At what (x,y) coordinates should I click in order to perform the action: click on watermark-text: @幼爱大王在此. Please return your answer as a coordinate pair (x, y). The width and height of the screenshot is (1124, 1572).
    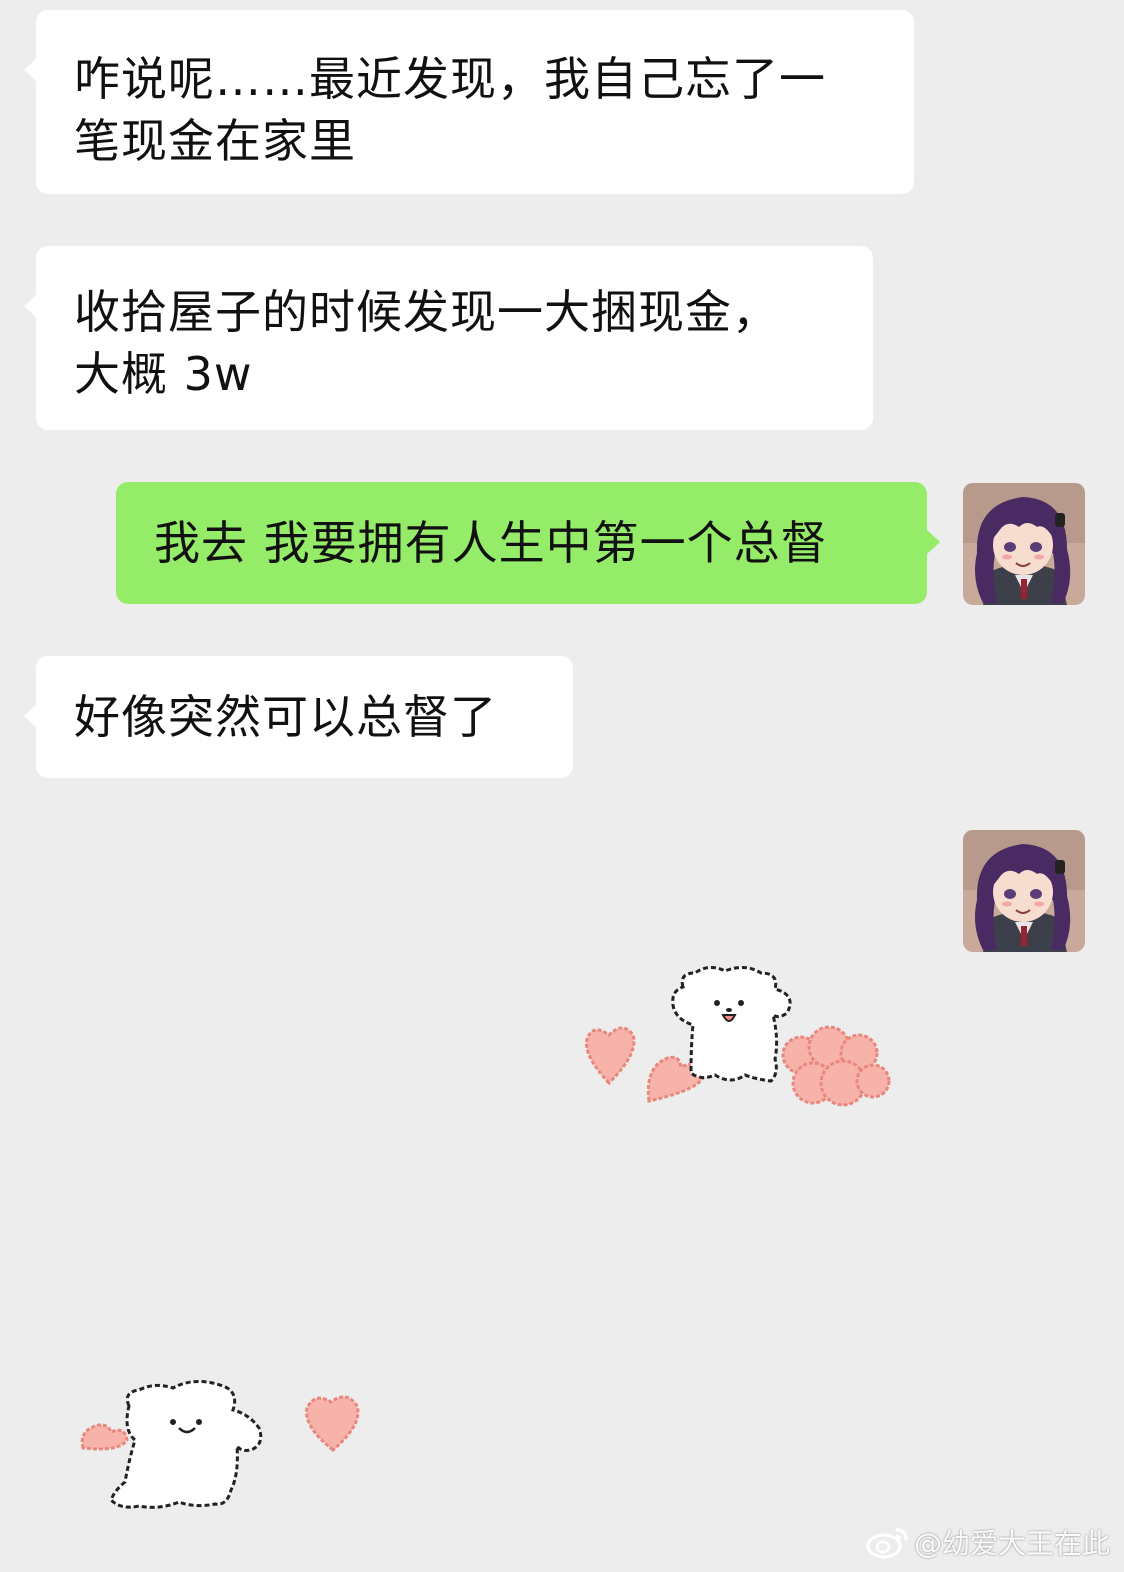
    Looking at the image, I should click on (1011, 1543).